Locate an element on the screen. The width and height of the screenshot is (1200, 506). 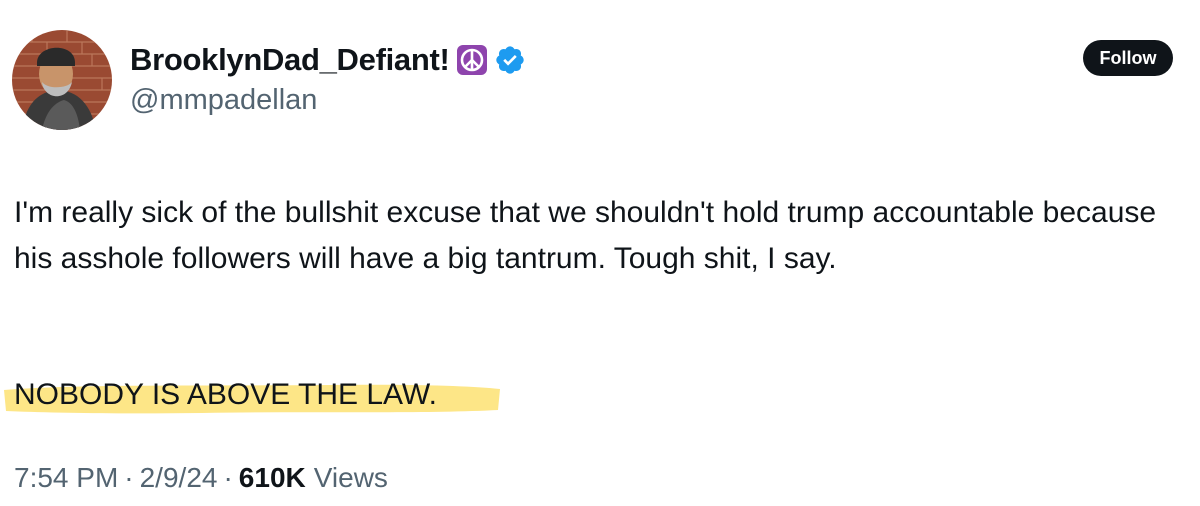
views-count: 610K is located at coordinates (272, 478).